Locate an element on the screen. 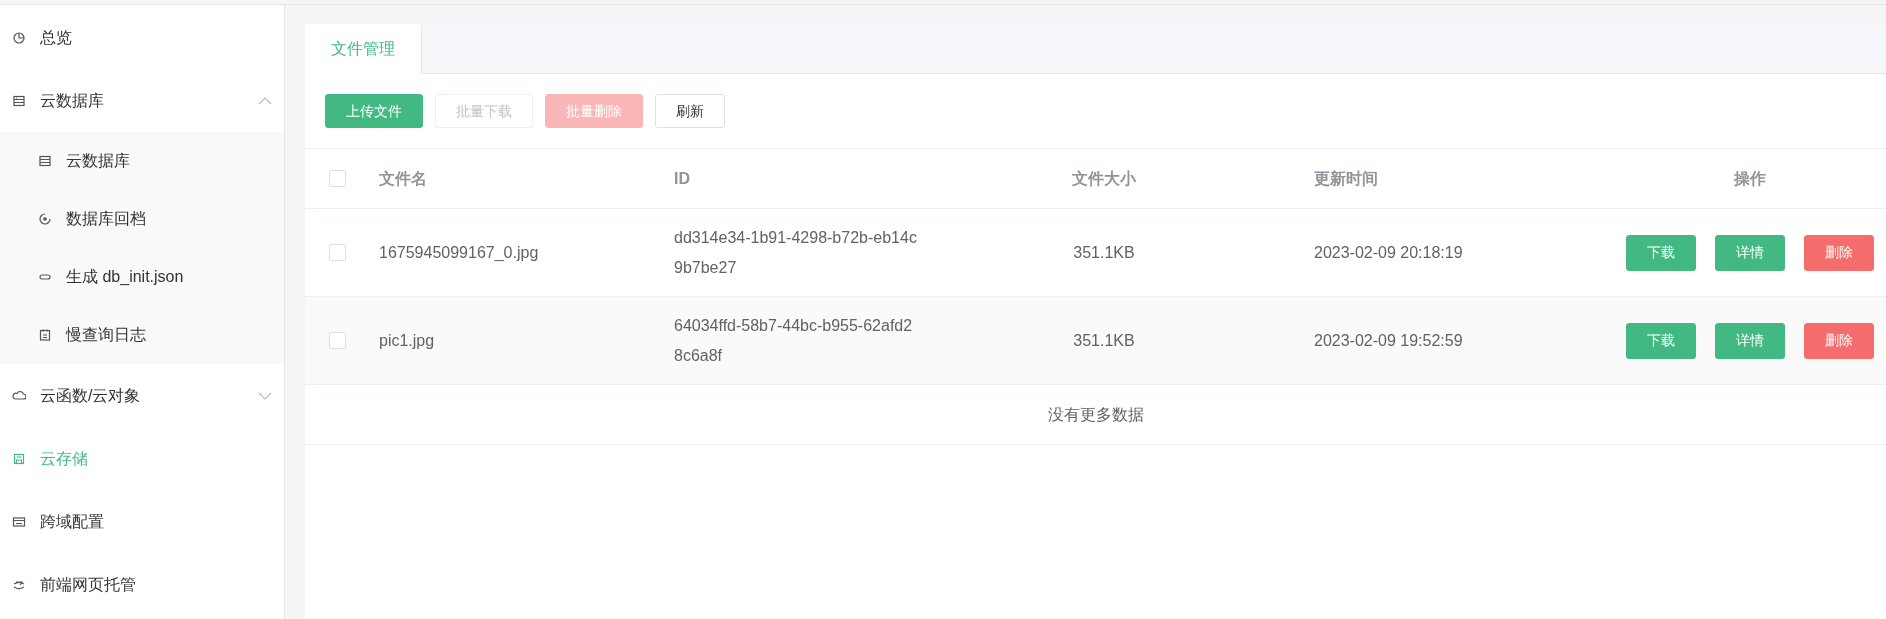 This screenshot has height=619, width=1886. table-cell-text: 2023-02-09 20:18:19 is located at coordinates (1389, 252).